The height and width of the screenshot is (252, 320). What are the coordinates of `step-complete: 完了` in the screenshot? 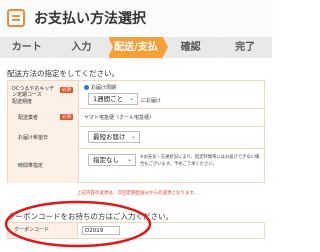 It's located at (245, 47).